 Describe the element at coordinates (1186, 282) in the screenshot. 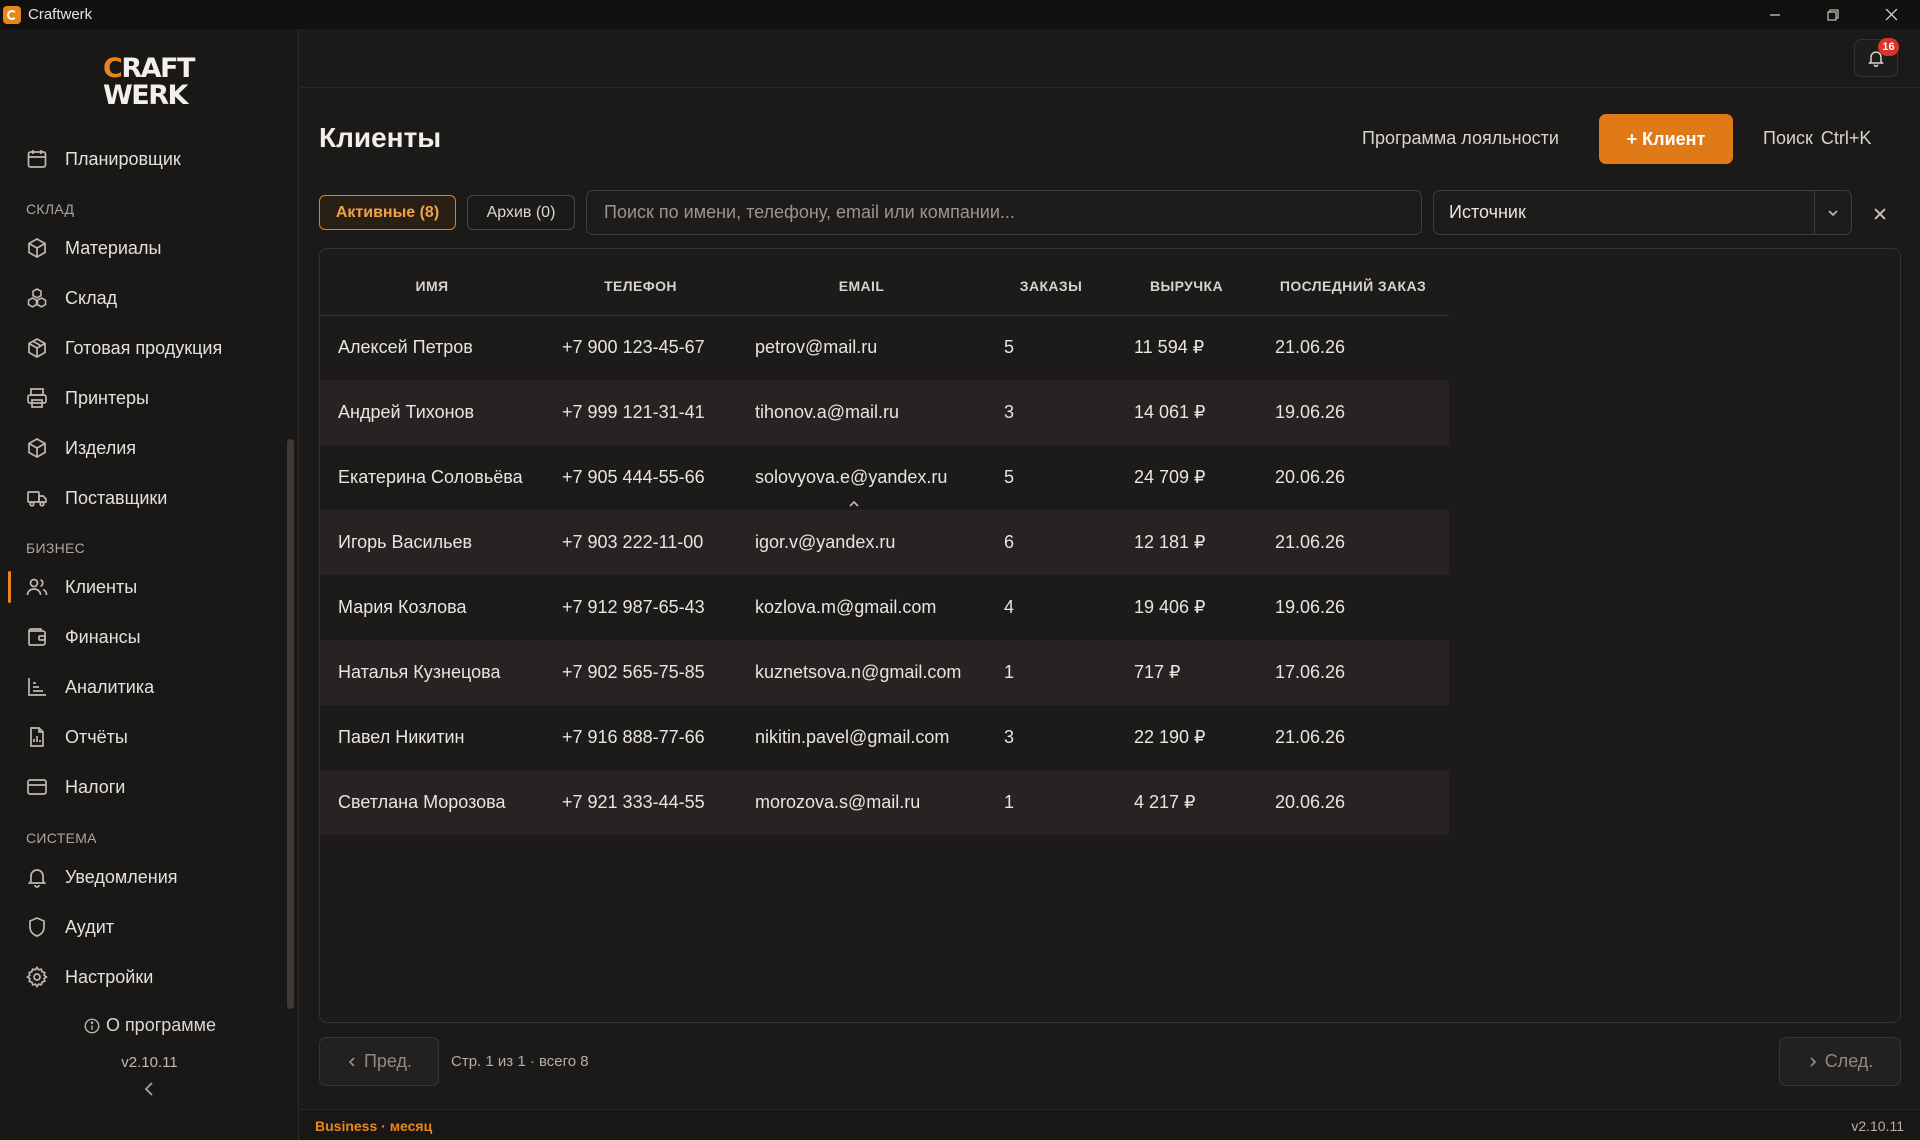

I see `column-header-revenue: ВЫРУЧКА` at that location.